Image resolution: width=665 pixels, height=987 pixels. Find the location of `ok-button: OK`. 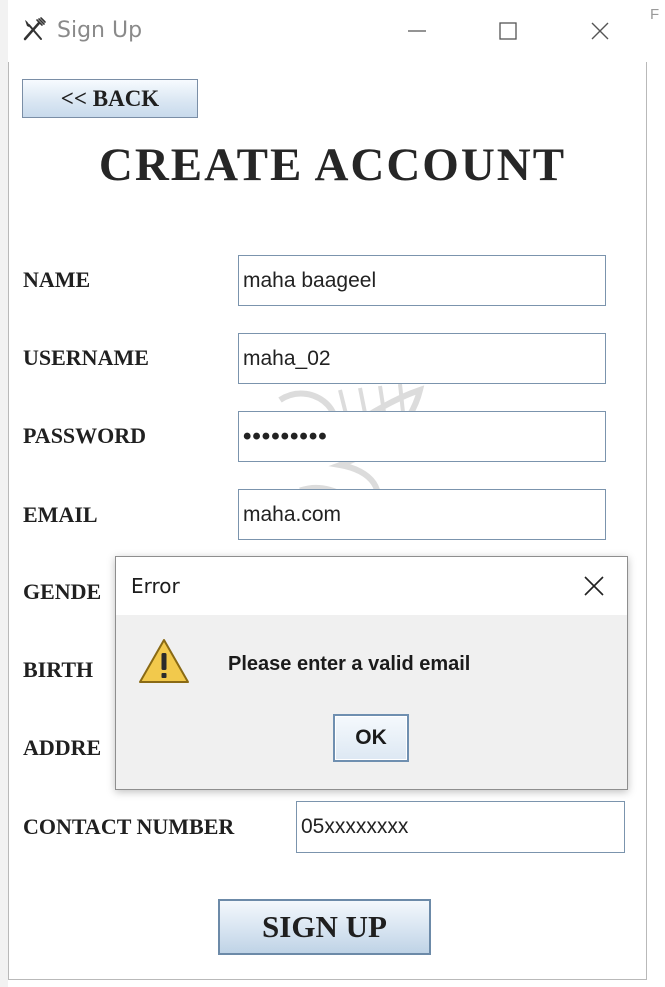

ok-button: OK is located at coordinates (371, 738).